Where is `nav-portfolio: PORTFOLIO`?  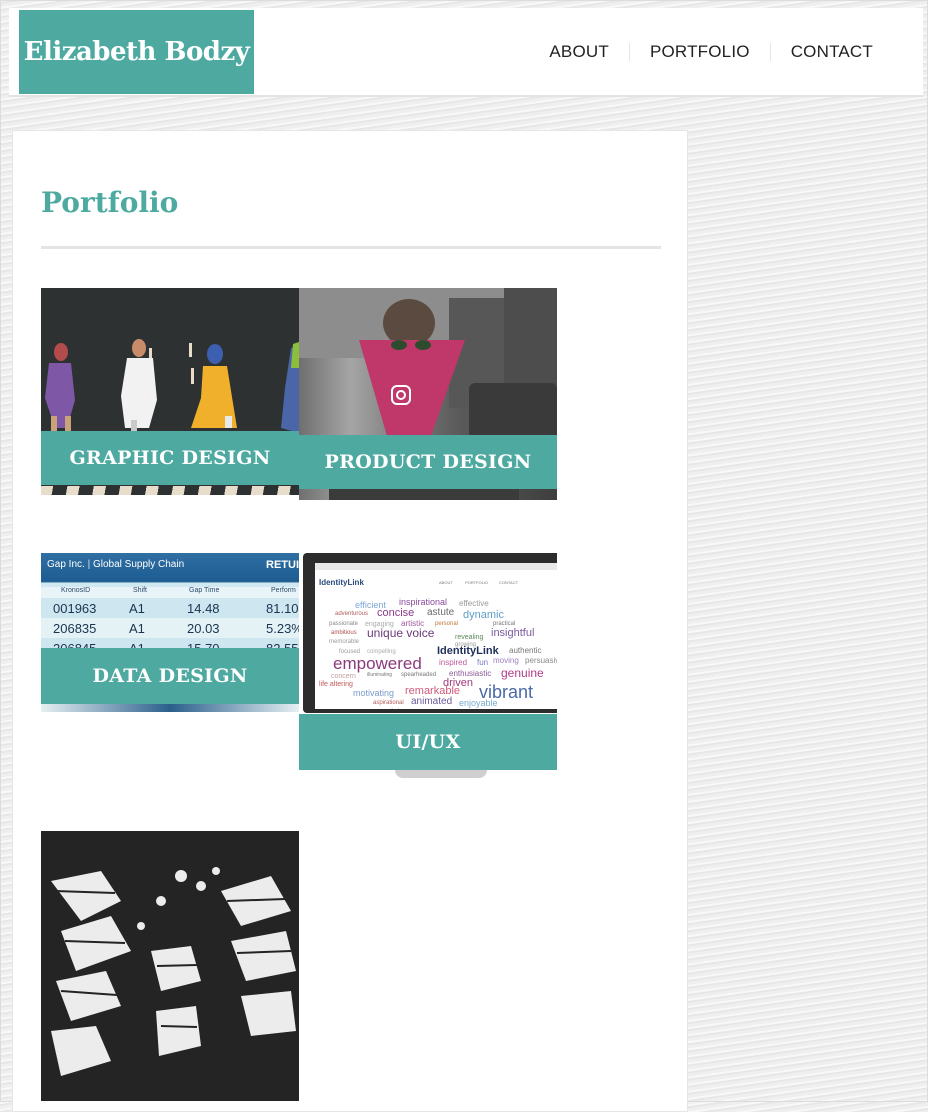
nav-portfolio: PORTFOLIO is located at coordinates (700, 52).